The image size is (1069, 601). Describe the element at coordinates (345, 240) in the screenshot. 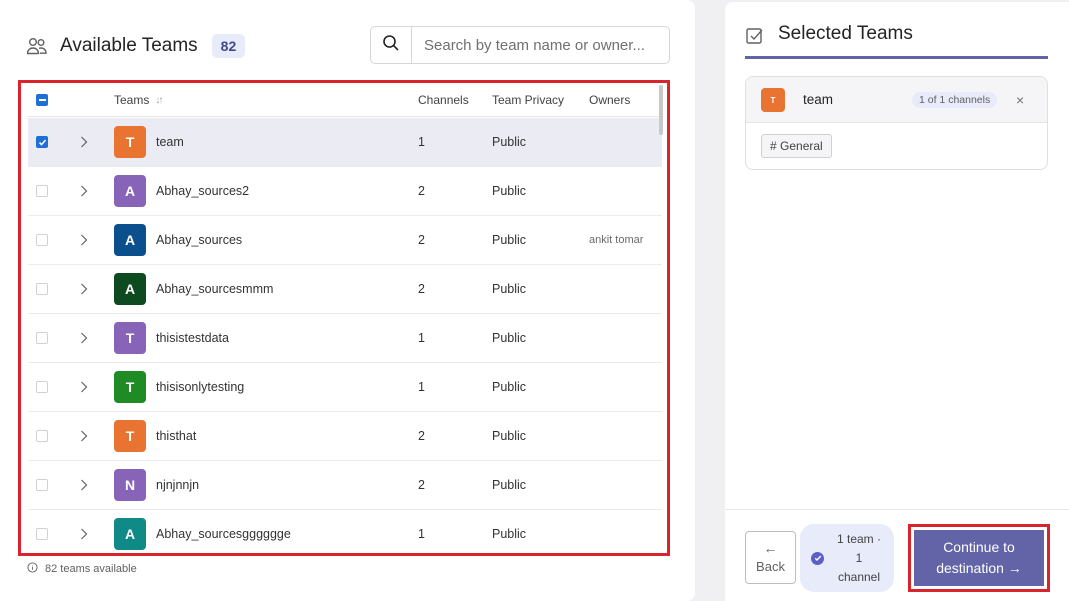

I see `table-row: A Abhay_sources 2 Public ankit tomar` at that location.